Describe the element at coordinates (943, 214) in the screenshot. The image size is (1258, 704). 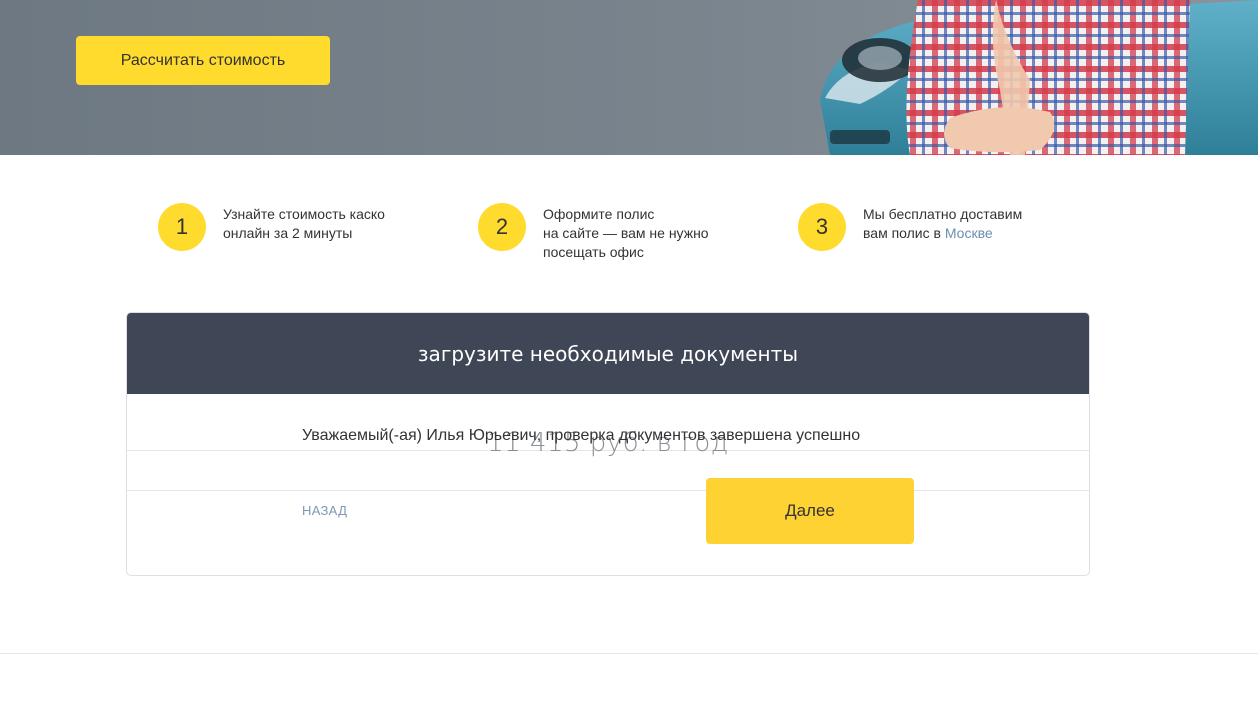
I see `step-line: Мы бесплатно доставим` at that location.